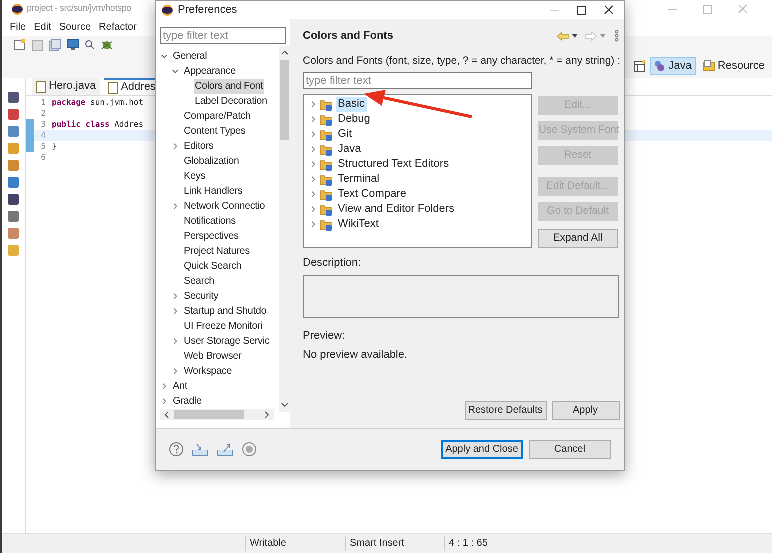 This screenshot has width=772, height=553. I want to click on tree-item: Structured Text Editors, so click(394, 164).